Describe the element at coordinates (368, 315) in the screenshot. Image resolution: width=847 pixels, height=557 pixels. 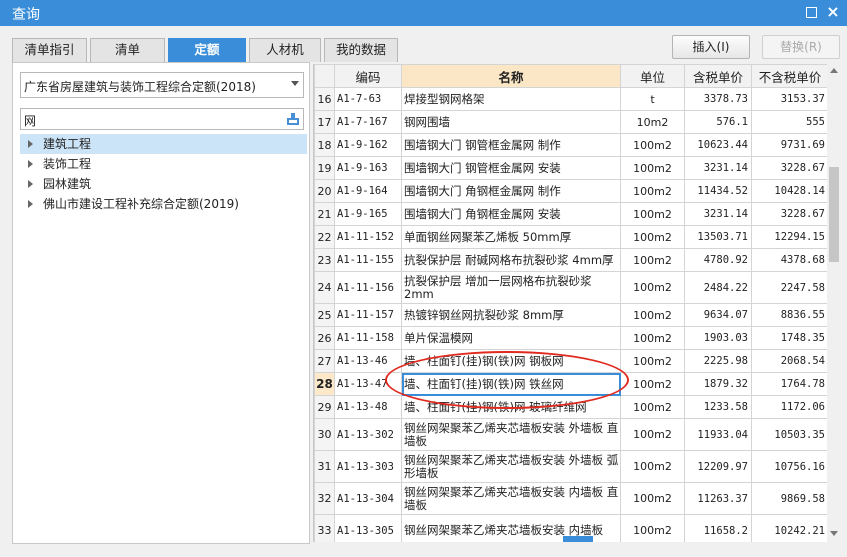
I see `cell-code: A1-11-157` at that location.